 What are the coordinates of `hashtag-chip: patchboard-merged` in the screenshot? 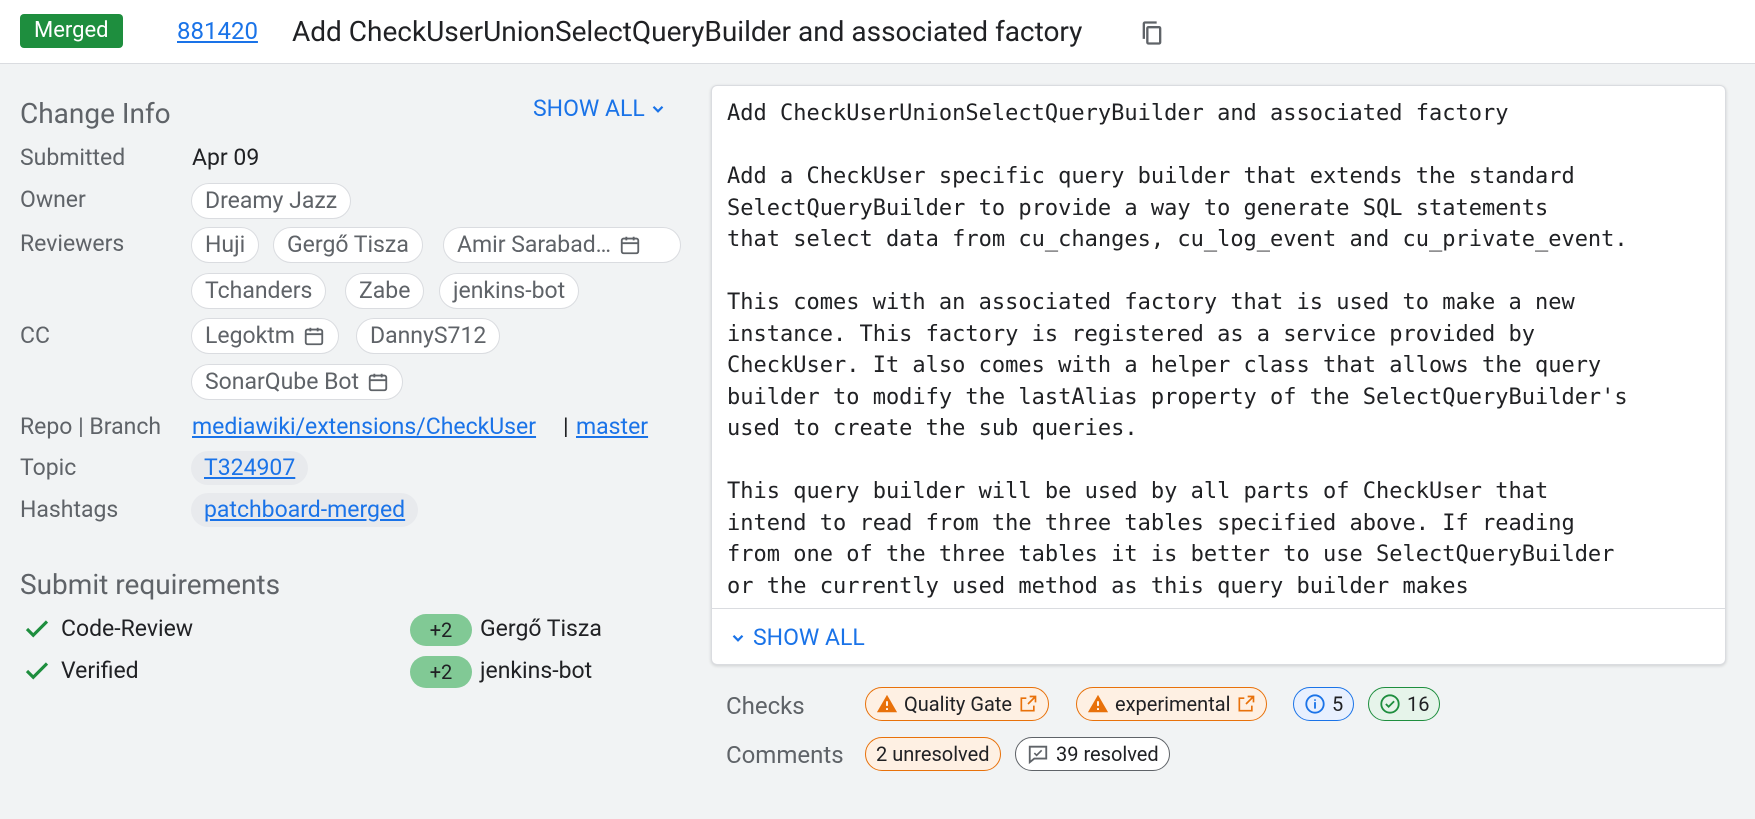 It's located at (305, 510).